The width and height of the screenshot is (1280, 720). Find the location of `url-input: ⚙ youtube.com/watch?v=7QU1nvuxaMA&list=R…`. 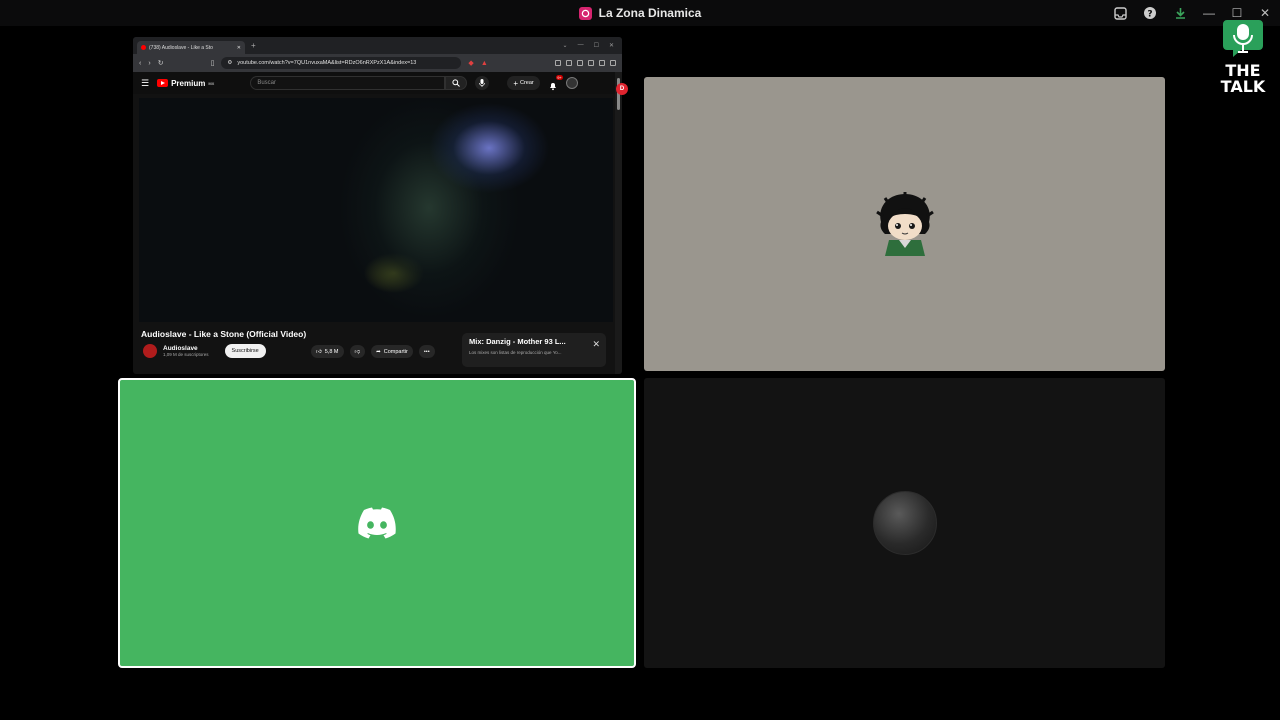

url-input: ⚙ youtube.com/watch?v=7QU1nvuxaMA&list=R… is located at coordinates (341, 63).